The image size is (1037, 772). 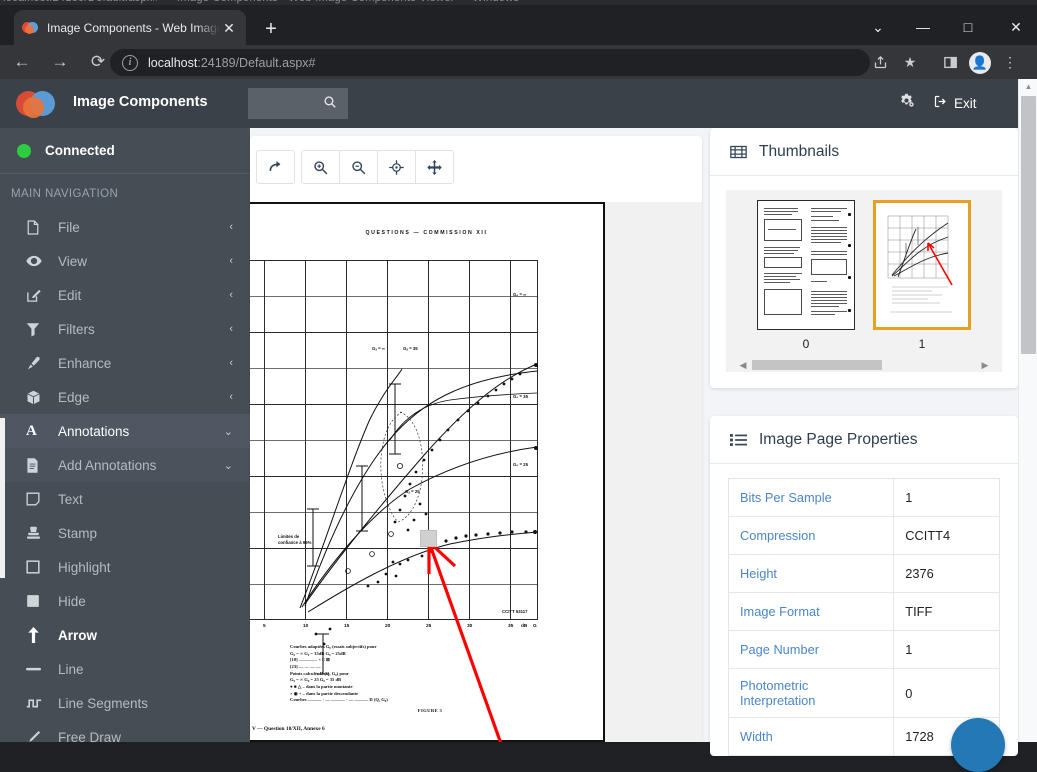 What do you see at coordinates (978, 745) in the screenshot?
I see `scroll-to-top-button` at bounding box center [978, 745].